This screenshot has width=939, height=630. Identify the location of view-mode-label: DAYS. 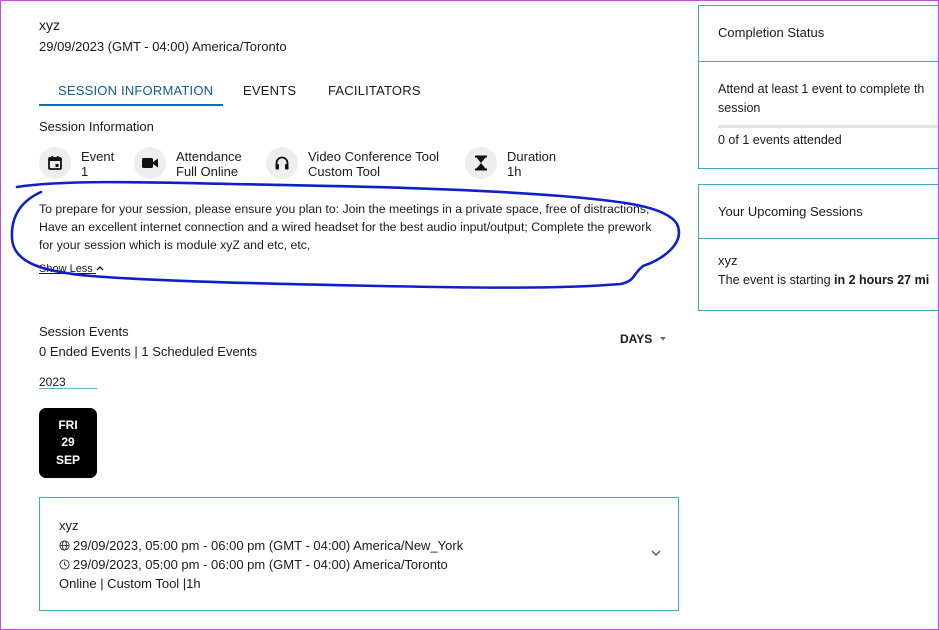
(636, 339).